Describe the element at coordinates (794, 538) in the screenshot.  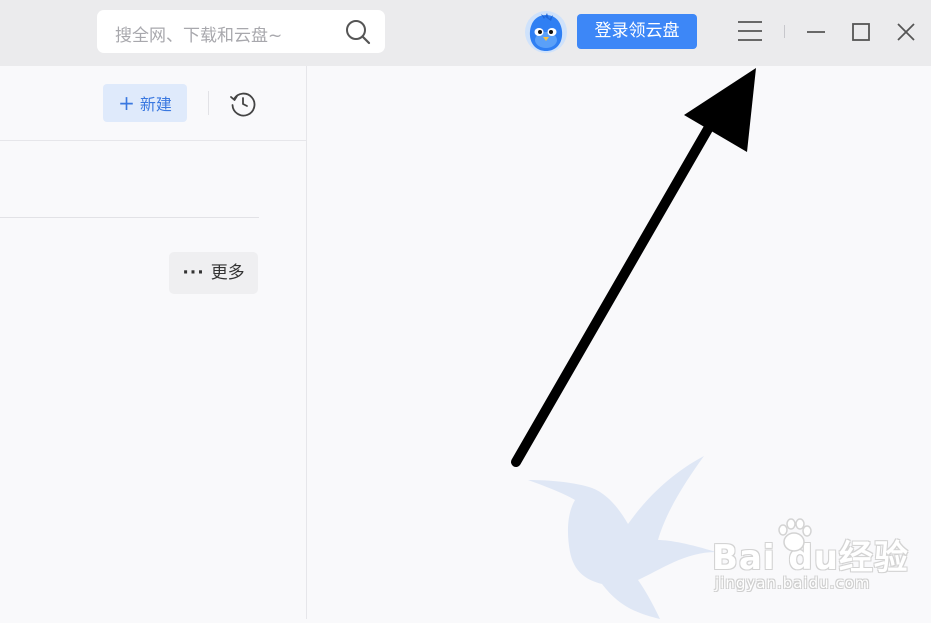
I see `paw-icon` at that location.